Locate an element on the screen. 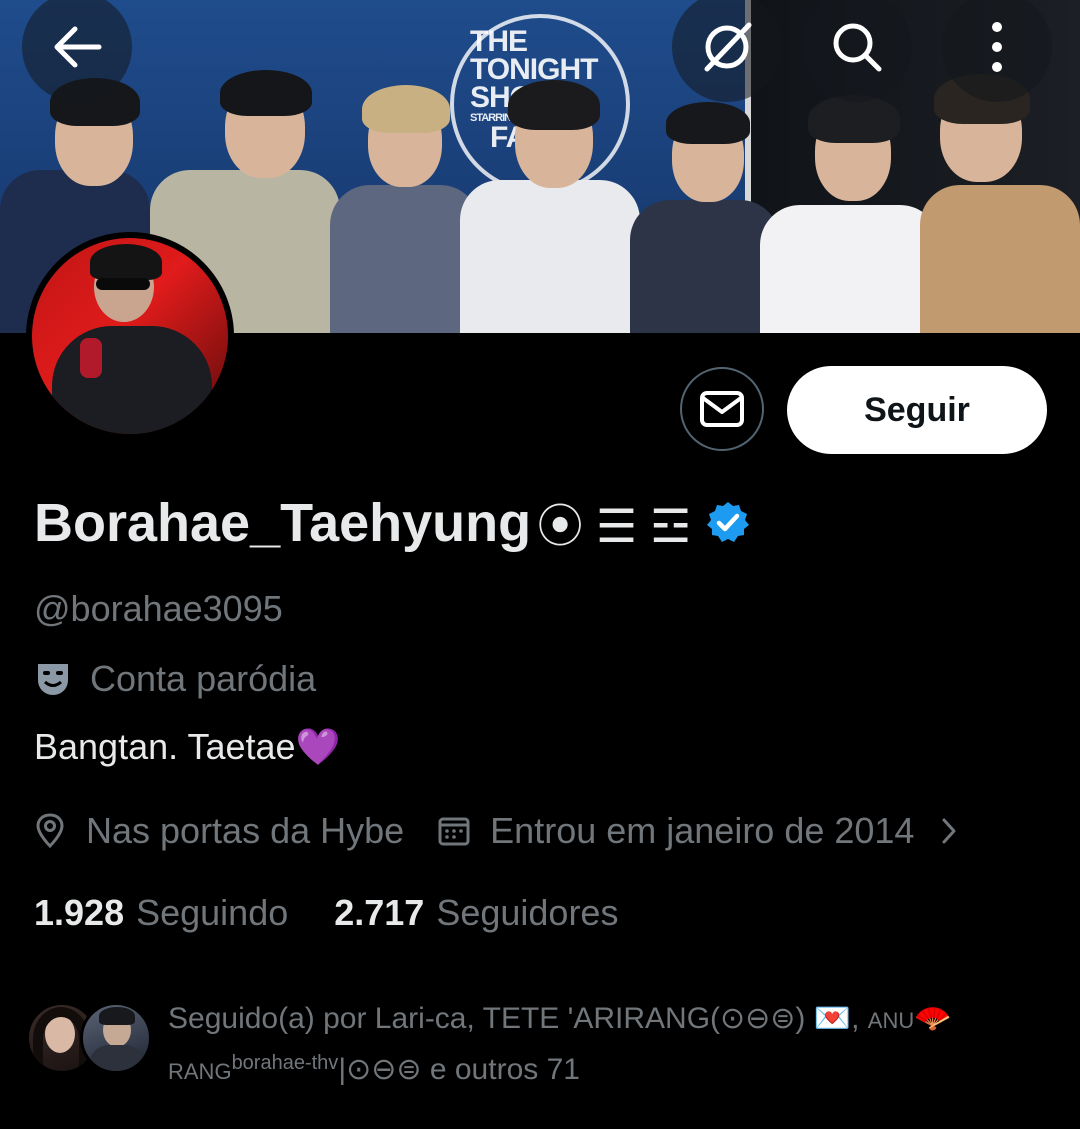 The height and width of the screenshot is (1129, 1080). location-text: Nas portas da Hybe is located at coordinates (245, 830).